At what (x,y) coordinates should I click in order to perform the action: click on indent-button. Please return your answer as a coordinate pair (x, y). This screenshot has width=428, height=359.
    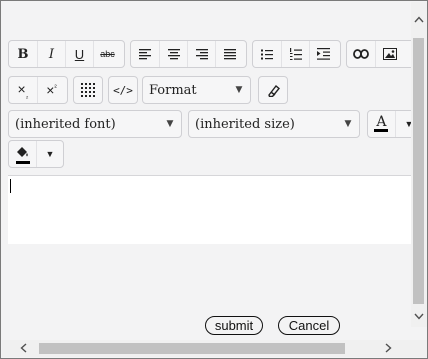
    Looking at the image, I should click on (323, 54).